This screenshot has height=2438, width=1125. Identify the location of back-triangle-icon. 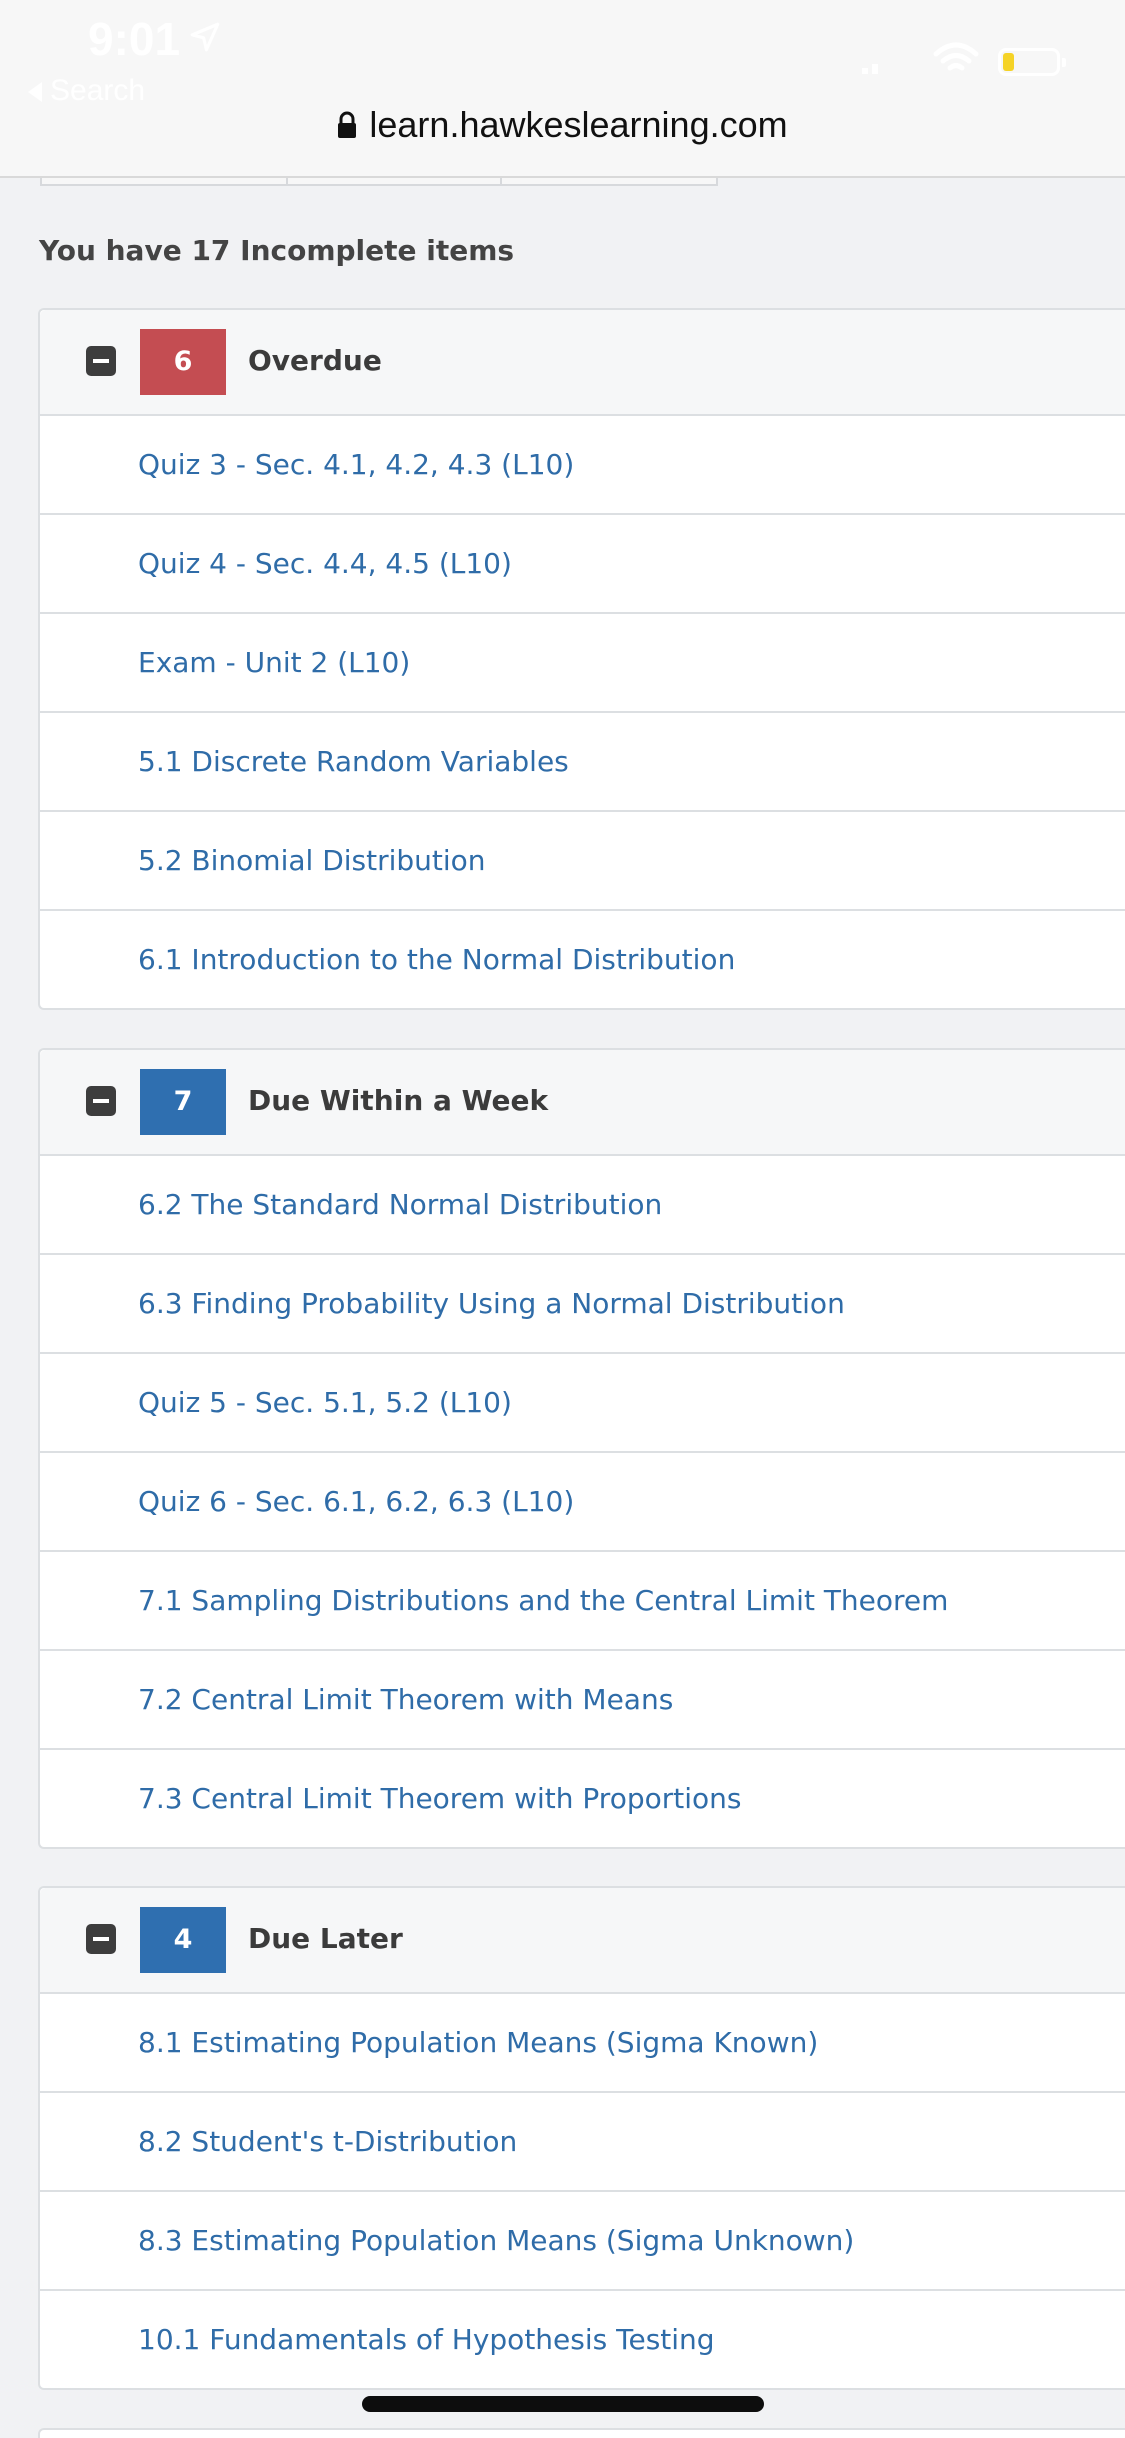
(35, 92).